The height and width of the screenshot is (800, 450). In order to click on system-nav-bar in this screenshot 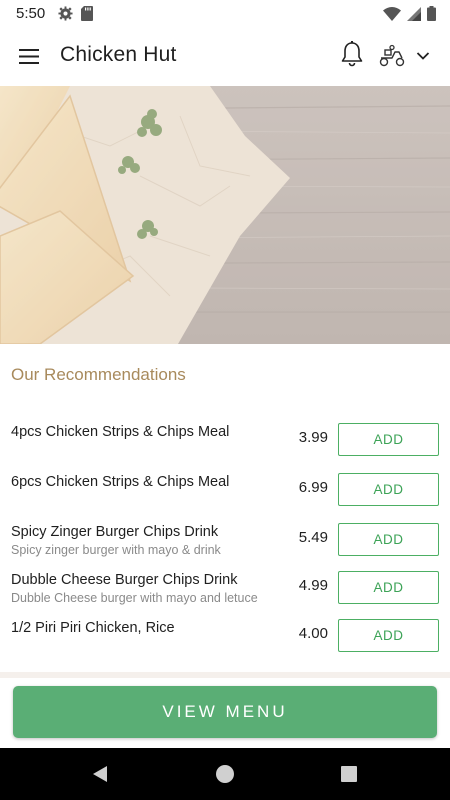, I will do `click(225, 774)`.